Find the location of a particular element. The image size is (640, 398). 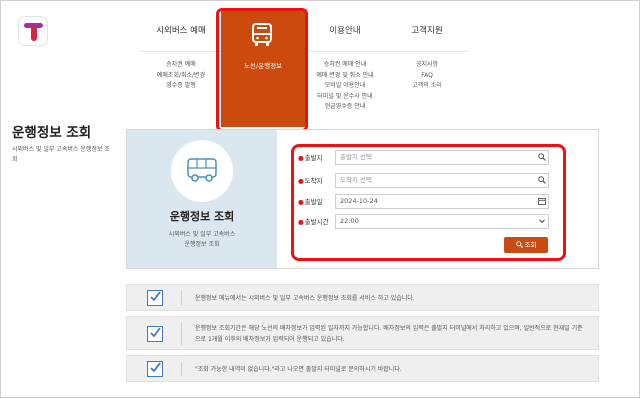

search-button: 조회 is located at coordinates (526, 245).